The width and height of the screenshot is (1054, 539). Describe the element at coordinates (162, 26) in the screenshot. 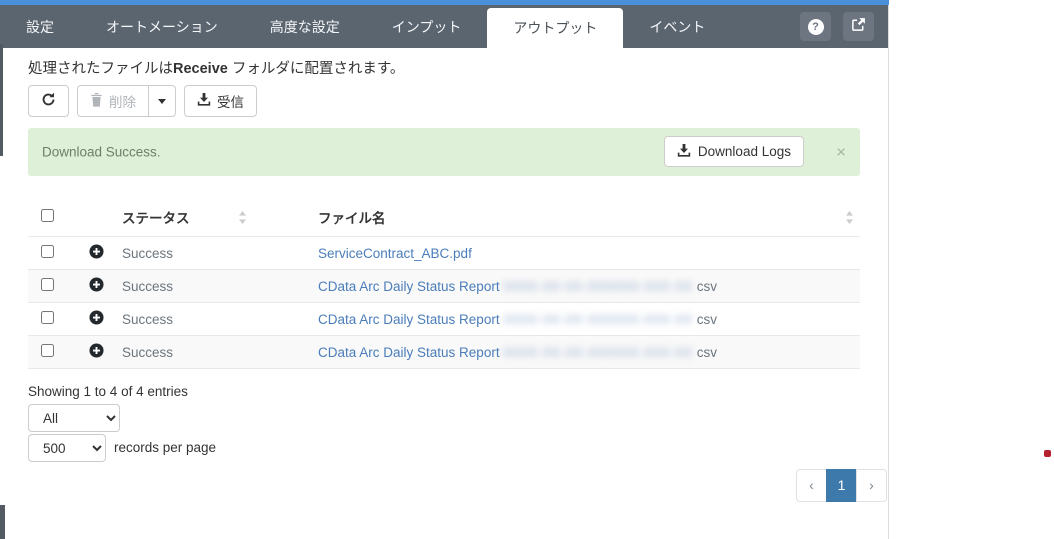

I see `tab-automation: オートメーション` at that location.